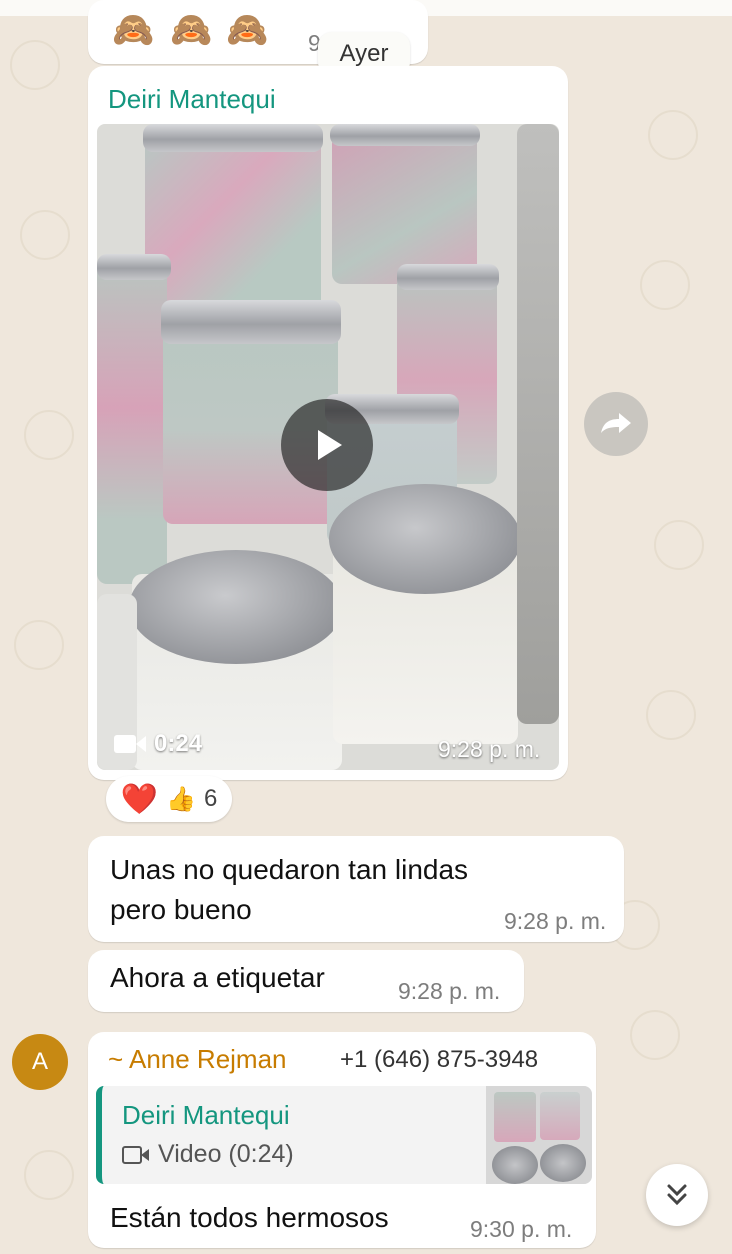  Describe the element at coordinates (181, 799) in the screenshot. I see `thumbs-up-reaction: 👍` at that location.